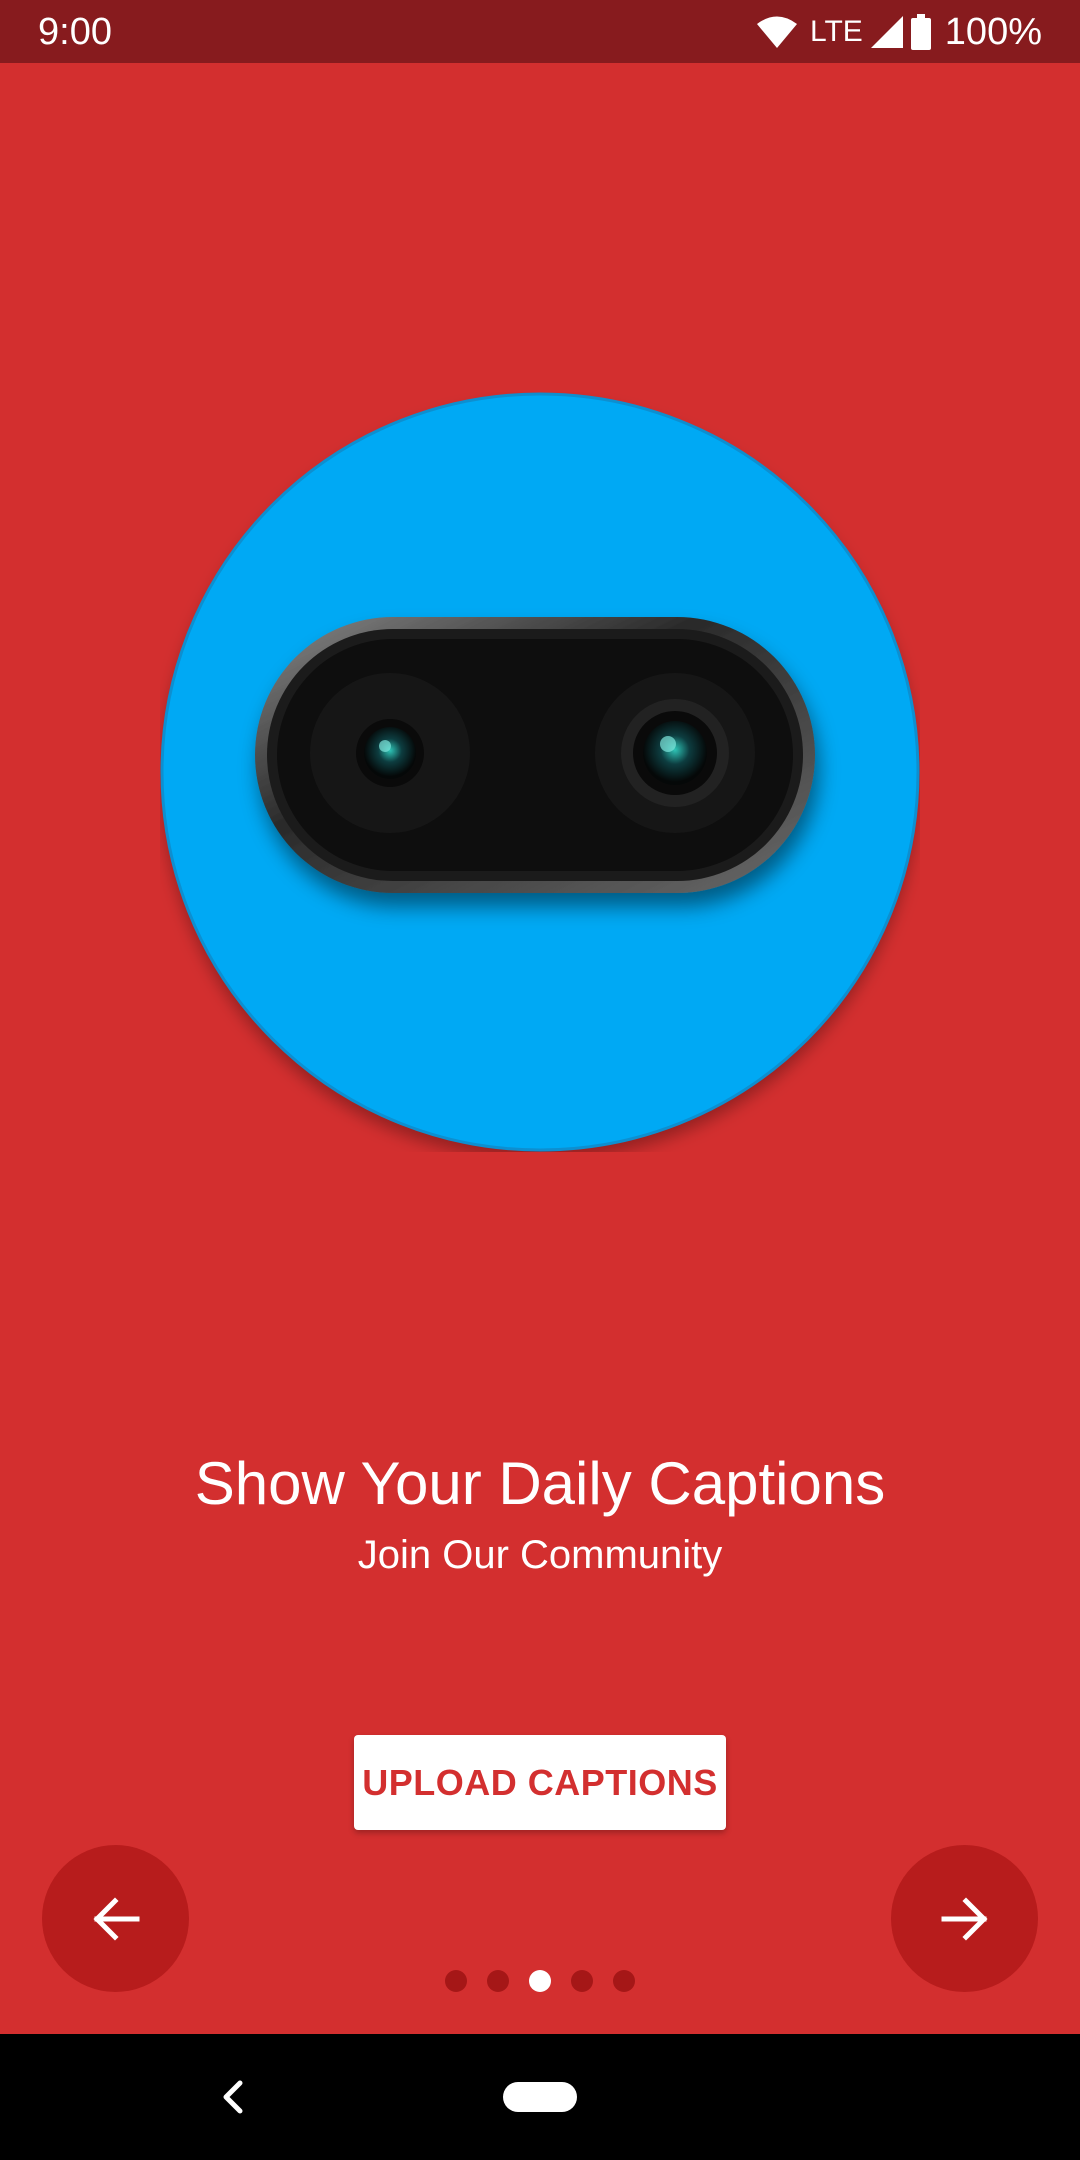  What do you see at coordinates (540, 1782) in the screenshot?
I see `upload-captions-button: UPLOAD CAPTIONS` at bounding box center [540, 1782].